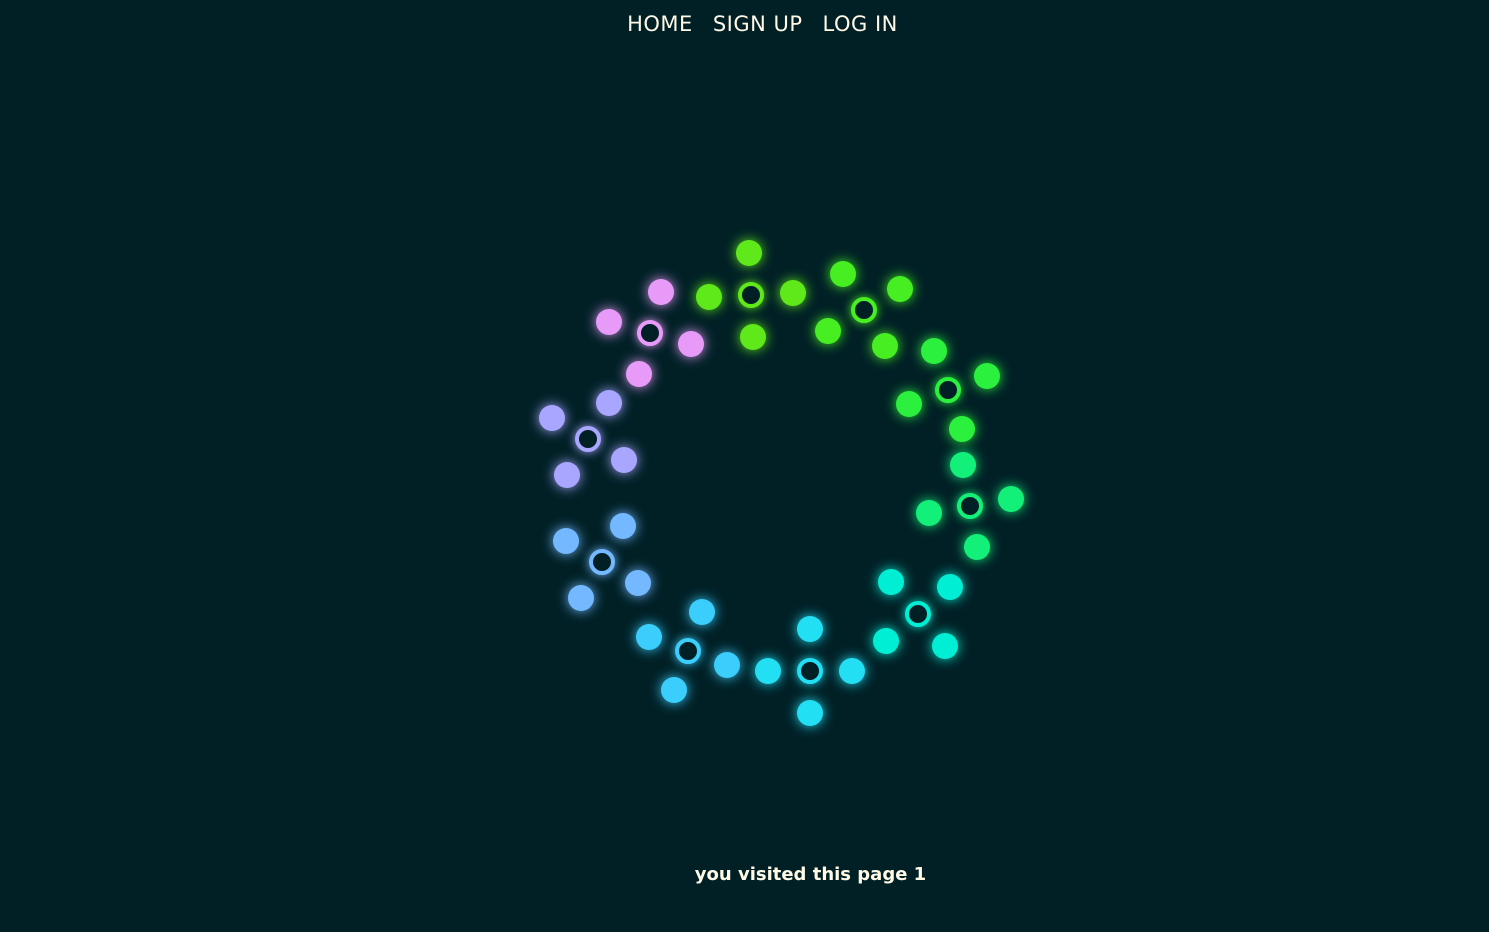 The image size is (1489, 932). Describe the element at coordinates (810, 874) in the screenshot. I see `visit-counter-text: you visited this page 1` at that location.